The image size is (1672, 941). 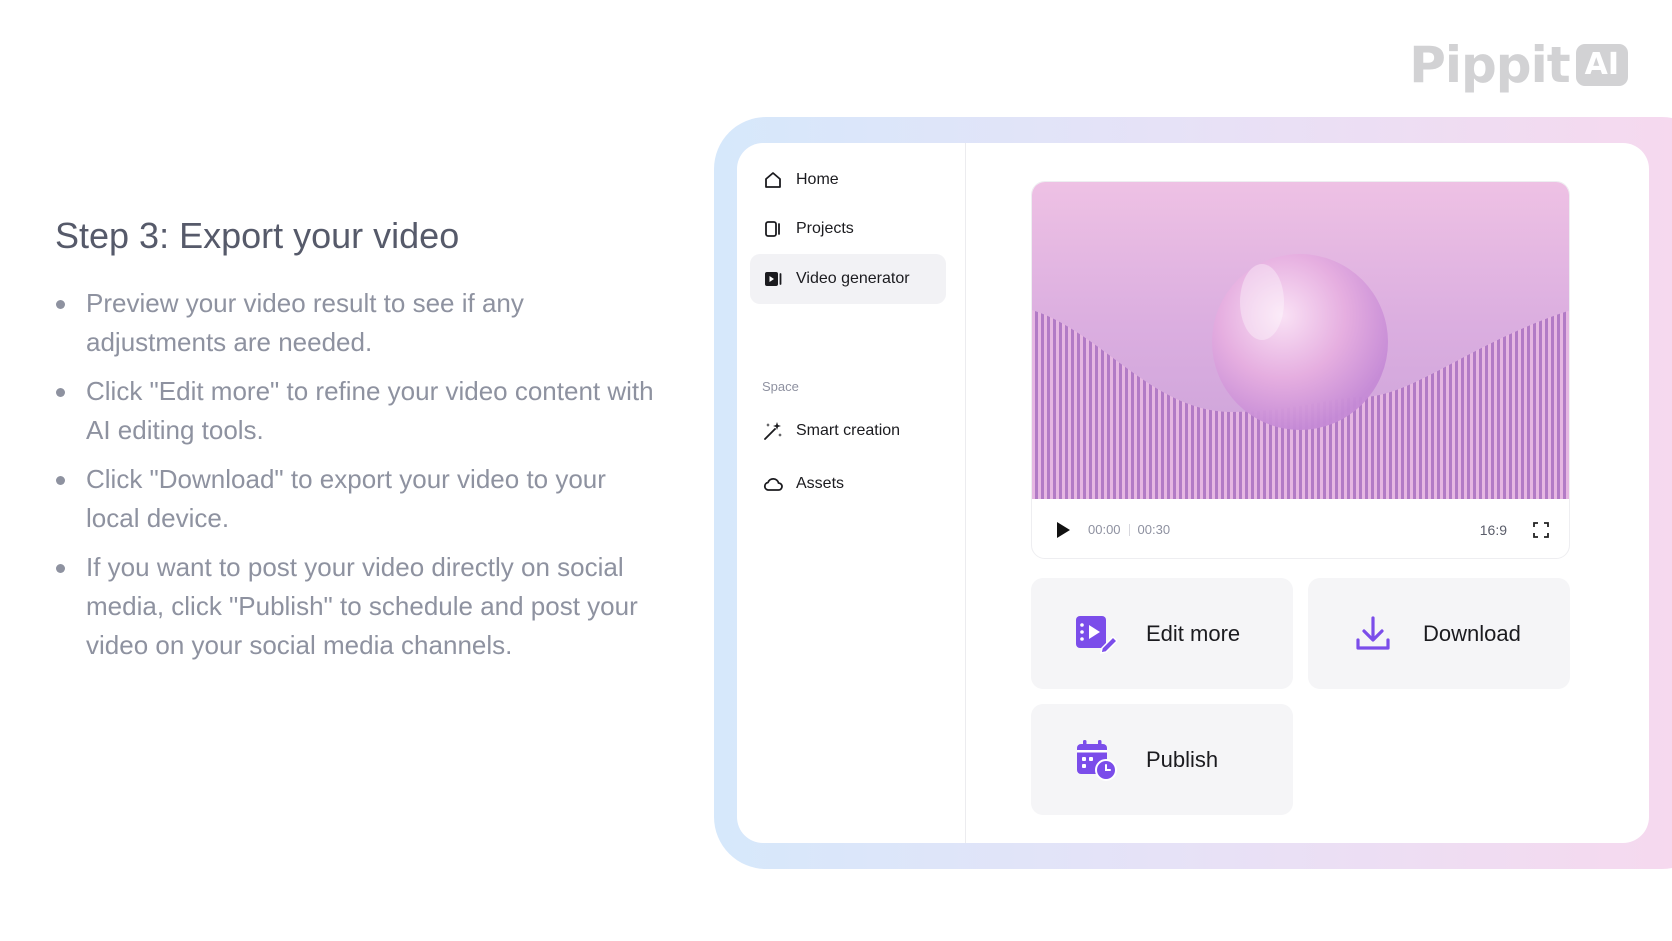 I want to click on player-controls: 00:00 00:30 16:9, so click(x=1300, y=528).